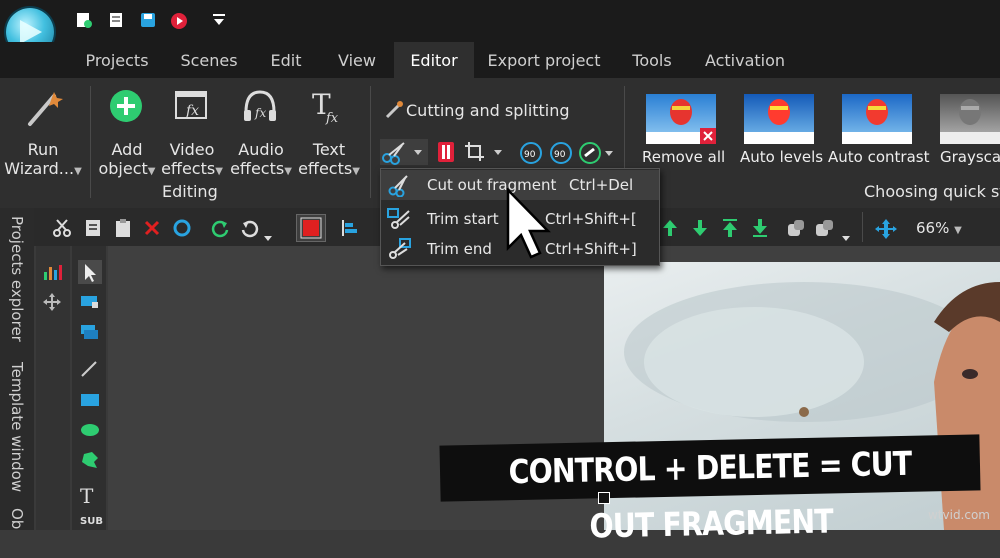 The image size is (1000, 558). Describe the element at coordinates (834, 232) in the screenshot. I see `ungroup-icon` at that location.